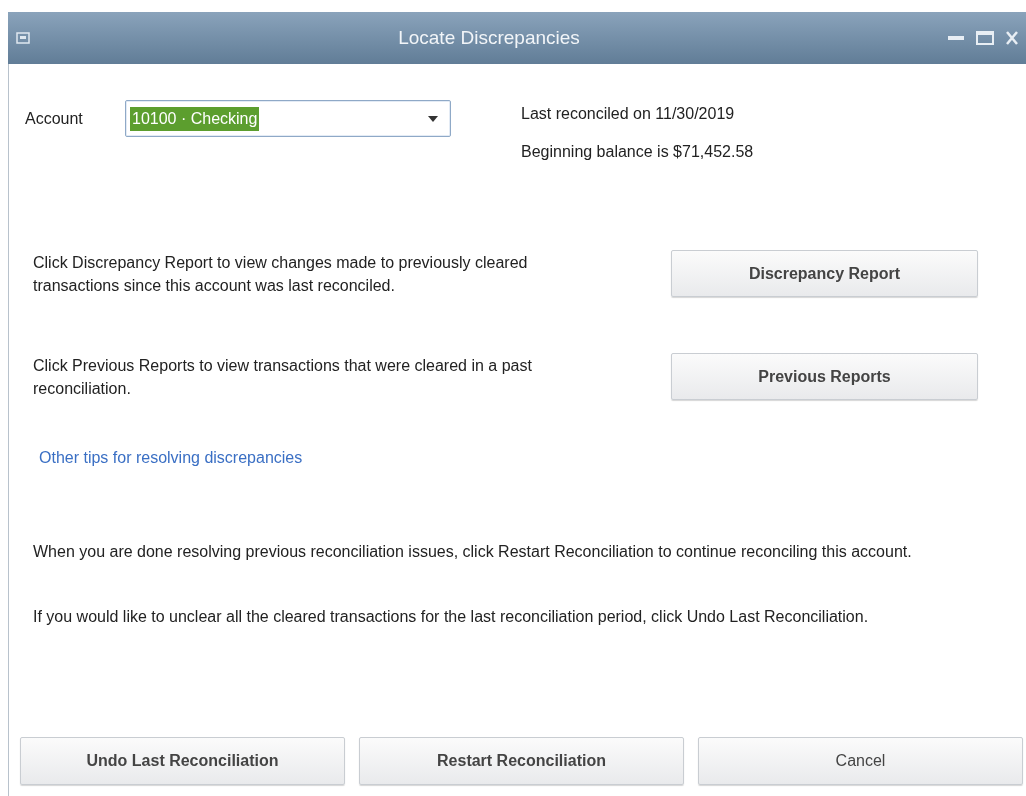 Image resolution: width=1026 pixels, height=796 pixels. I want to click on action-button: Restart Reconciliation, so click(521, 761).